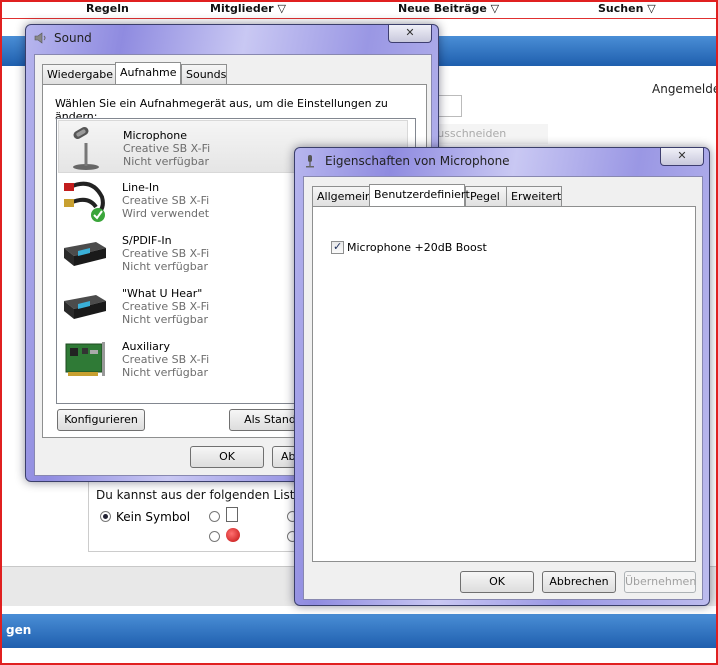 The image size is (718, 665). Describe the element at coordinates (73, 38) in the screenshot. I see `sound-dialog-title: Sound` at that location.